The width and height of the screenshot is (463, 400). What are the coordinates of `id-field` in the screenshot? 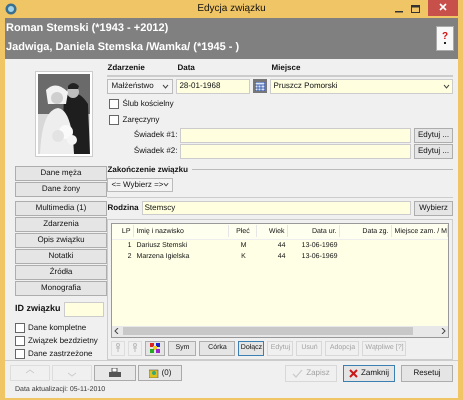 It's located at (84, 309).